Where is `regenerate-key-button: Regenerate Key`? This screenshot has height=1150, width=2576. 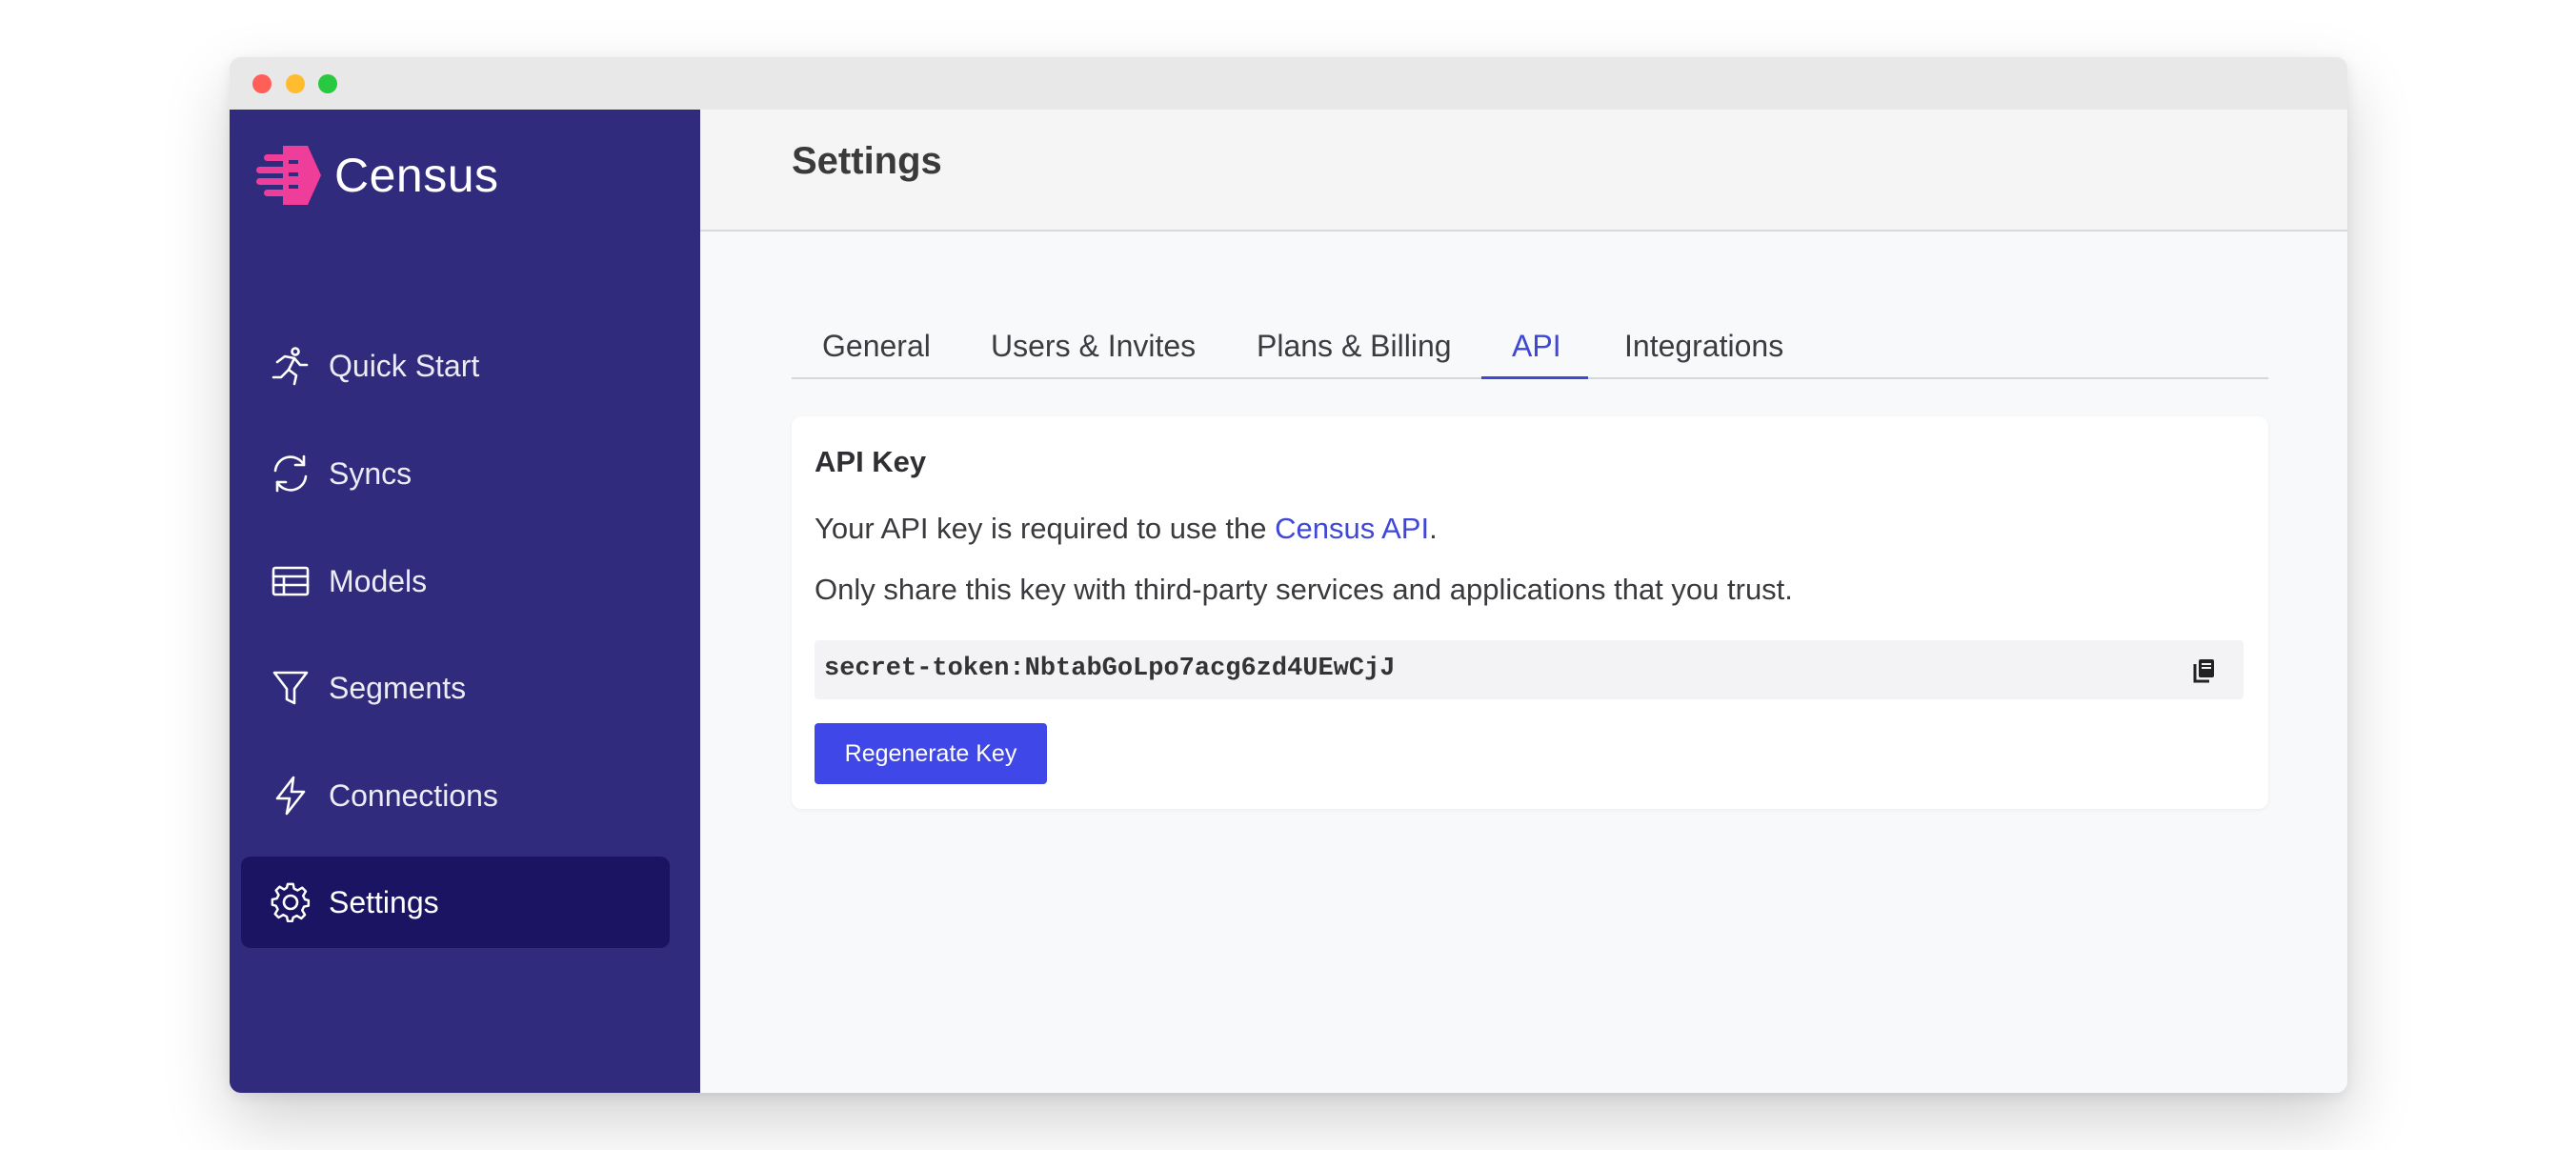
regenerate-key-button: Regenerate Key is located at coordinates (931, 753).